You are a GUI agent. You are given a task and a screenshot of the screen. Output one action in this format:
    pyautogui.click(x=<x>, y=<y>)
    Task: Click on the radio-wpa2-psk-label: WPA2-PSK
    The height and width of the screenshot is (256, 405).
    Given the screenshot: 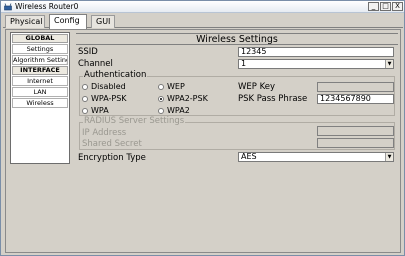 What is the action you would take?
    pyautogui.click(x=187, y=98)
    